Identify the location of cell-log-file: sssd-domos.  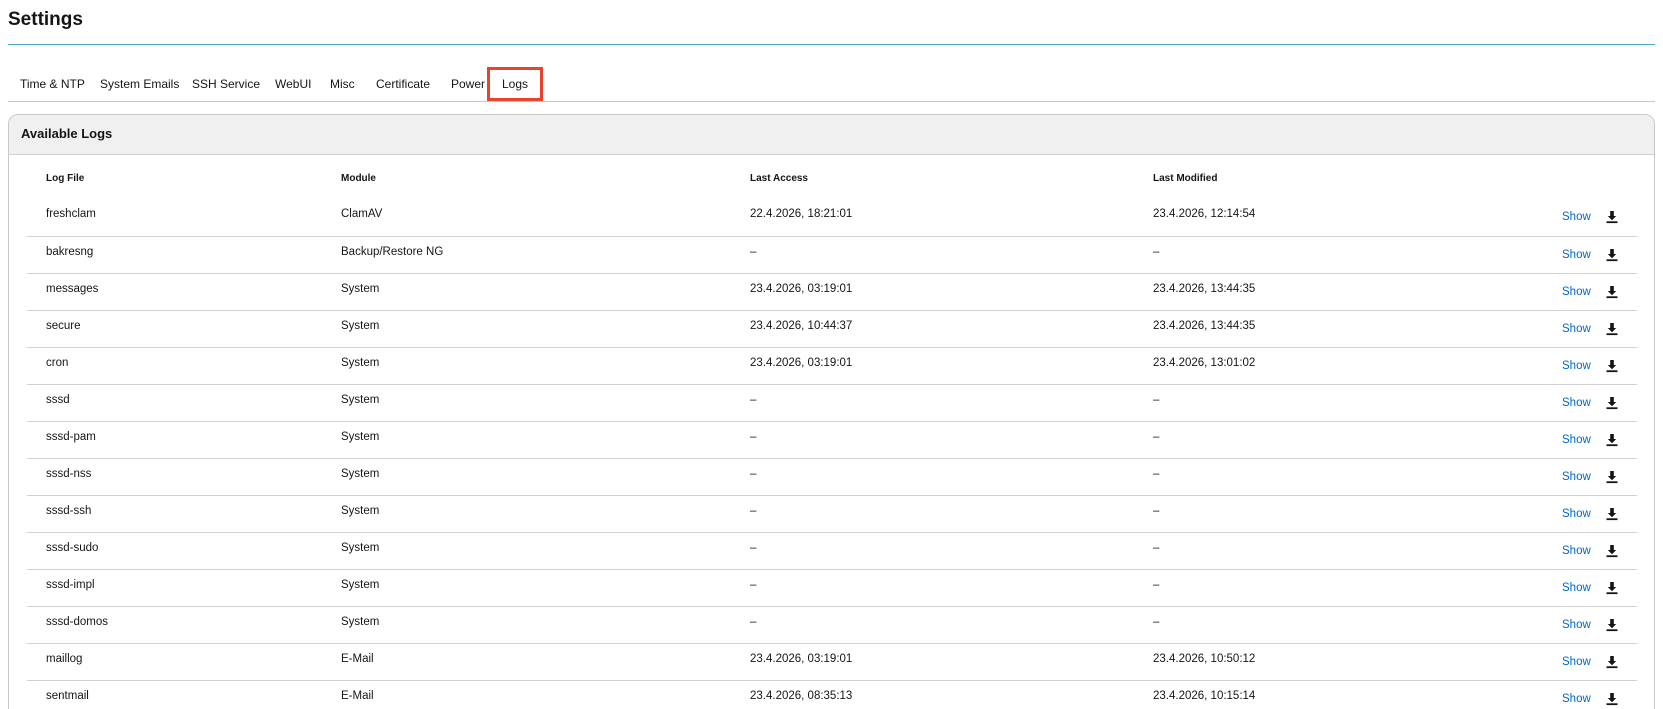
(77, 622).